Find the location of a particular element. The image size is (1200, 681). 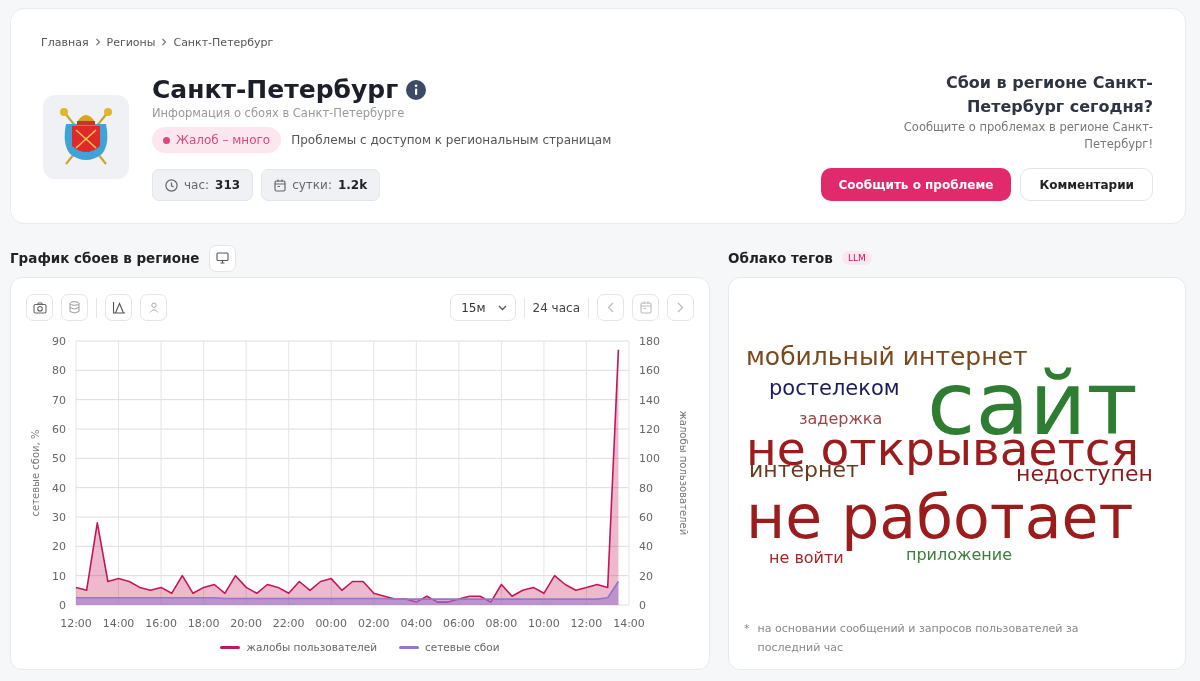

legend-label: жалобы пользователей is located at coordinates (311, 647).